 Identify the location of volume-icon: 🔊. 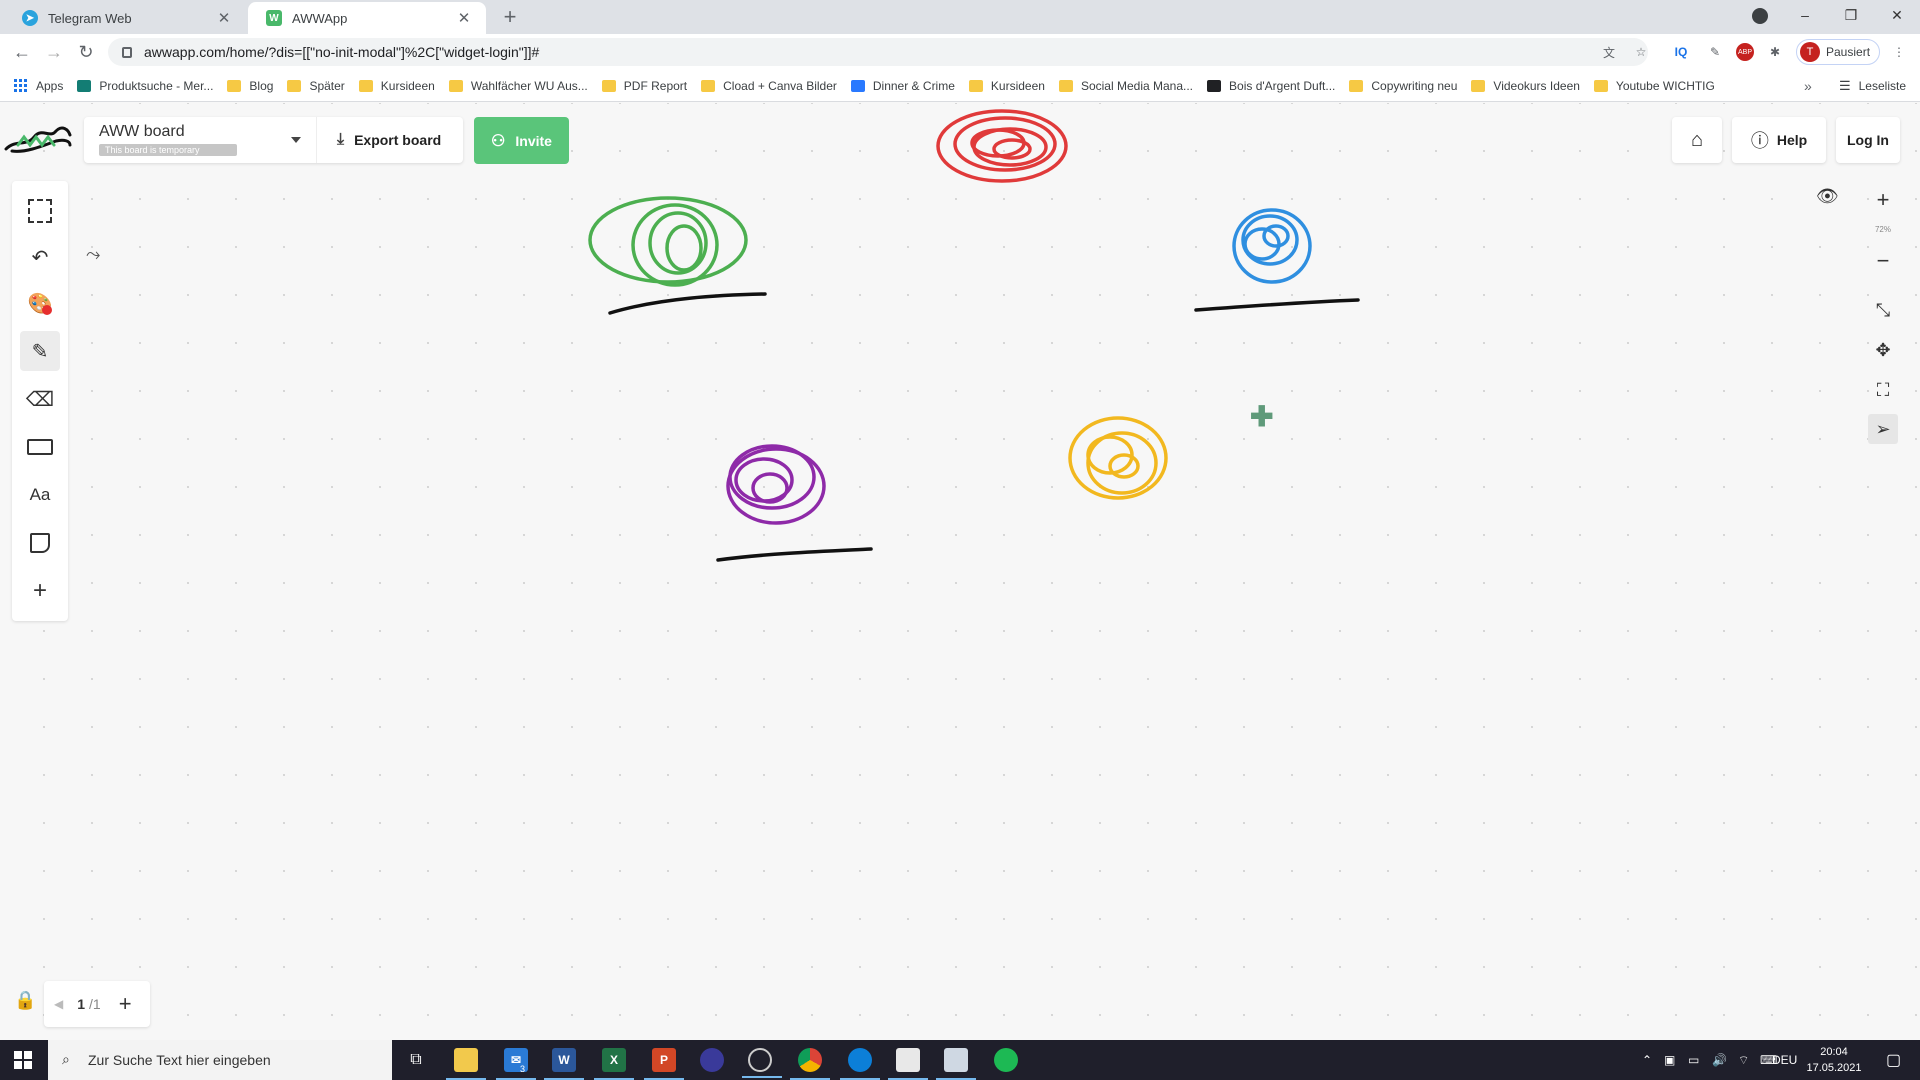
(1719, 1060).